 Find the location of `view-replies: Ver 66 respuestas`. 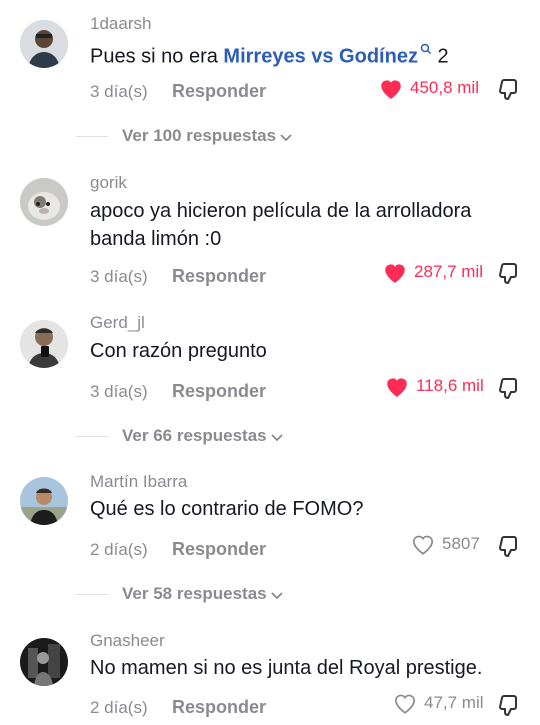

view-replies: Ver 66 respuestas is located at coordinates (270, 437).